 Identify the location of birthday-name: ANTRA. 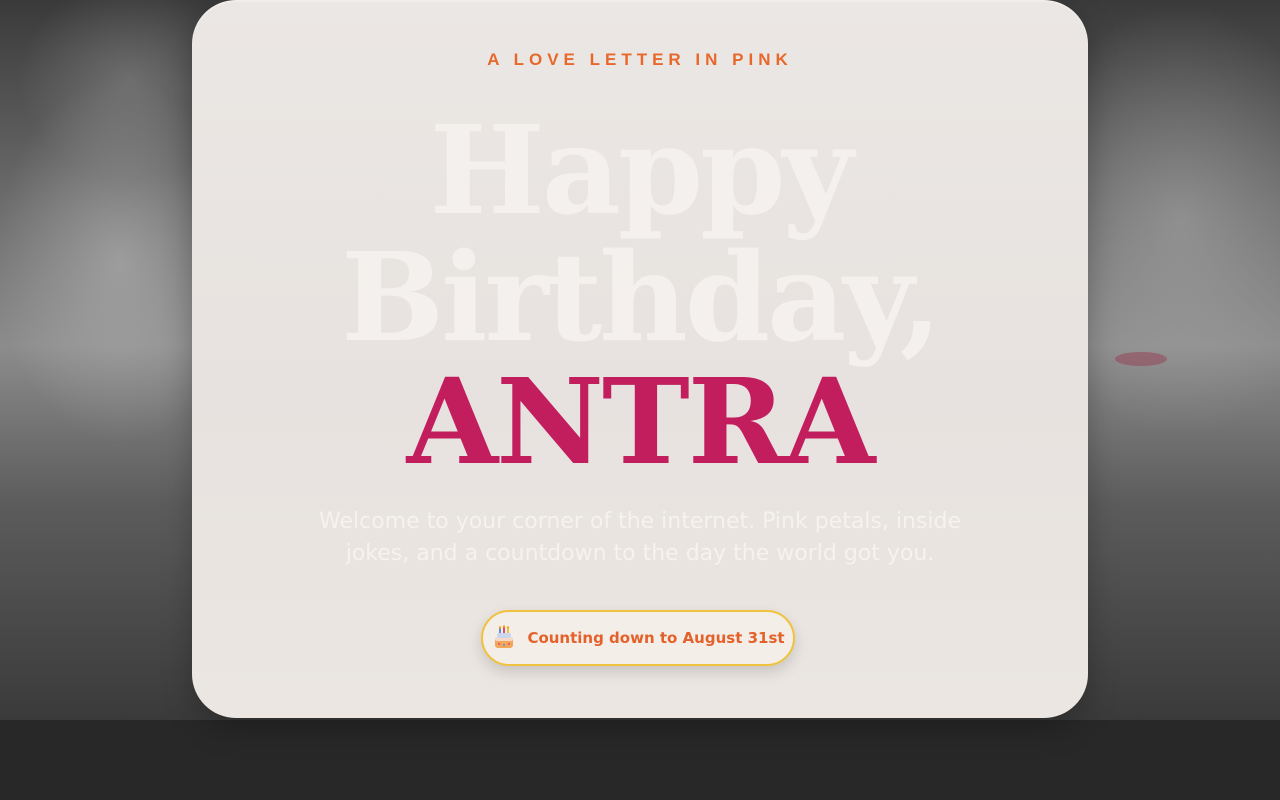
(641, 421).